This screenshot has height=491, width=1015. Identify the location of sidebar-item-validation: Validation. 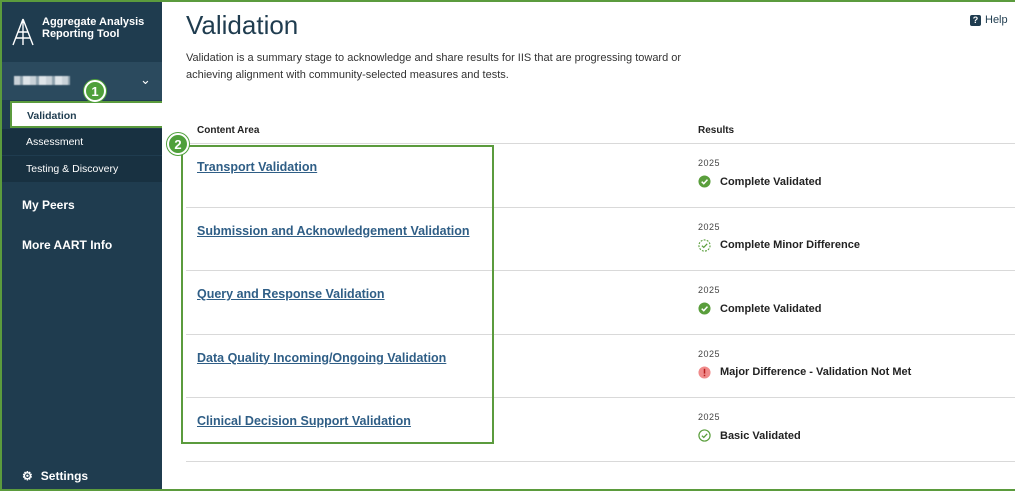
(86, 114).